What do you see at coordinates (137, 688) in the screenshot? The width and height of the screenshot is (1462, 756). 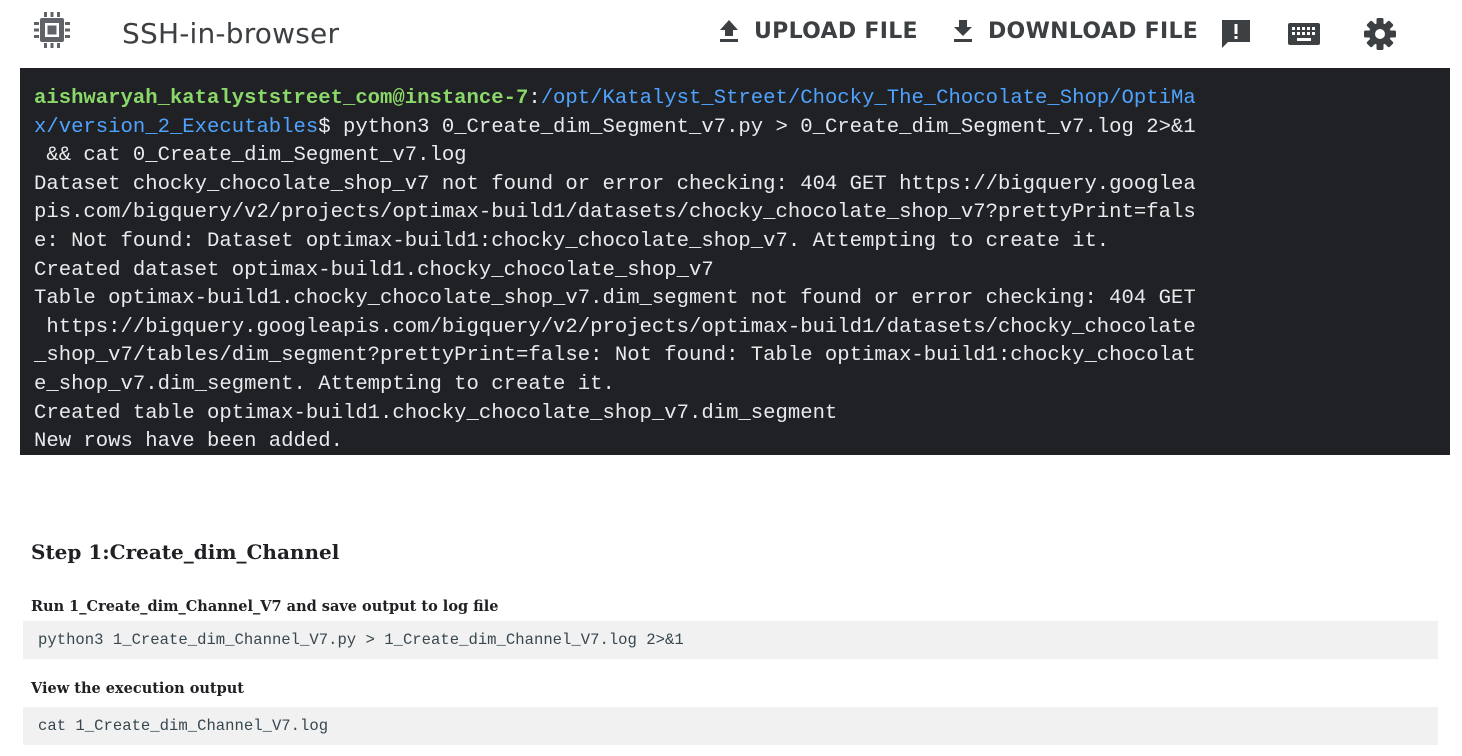 I see `view-output-heading: View the execution output` at bounding box center [137, 688].